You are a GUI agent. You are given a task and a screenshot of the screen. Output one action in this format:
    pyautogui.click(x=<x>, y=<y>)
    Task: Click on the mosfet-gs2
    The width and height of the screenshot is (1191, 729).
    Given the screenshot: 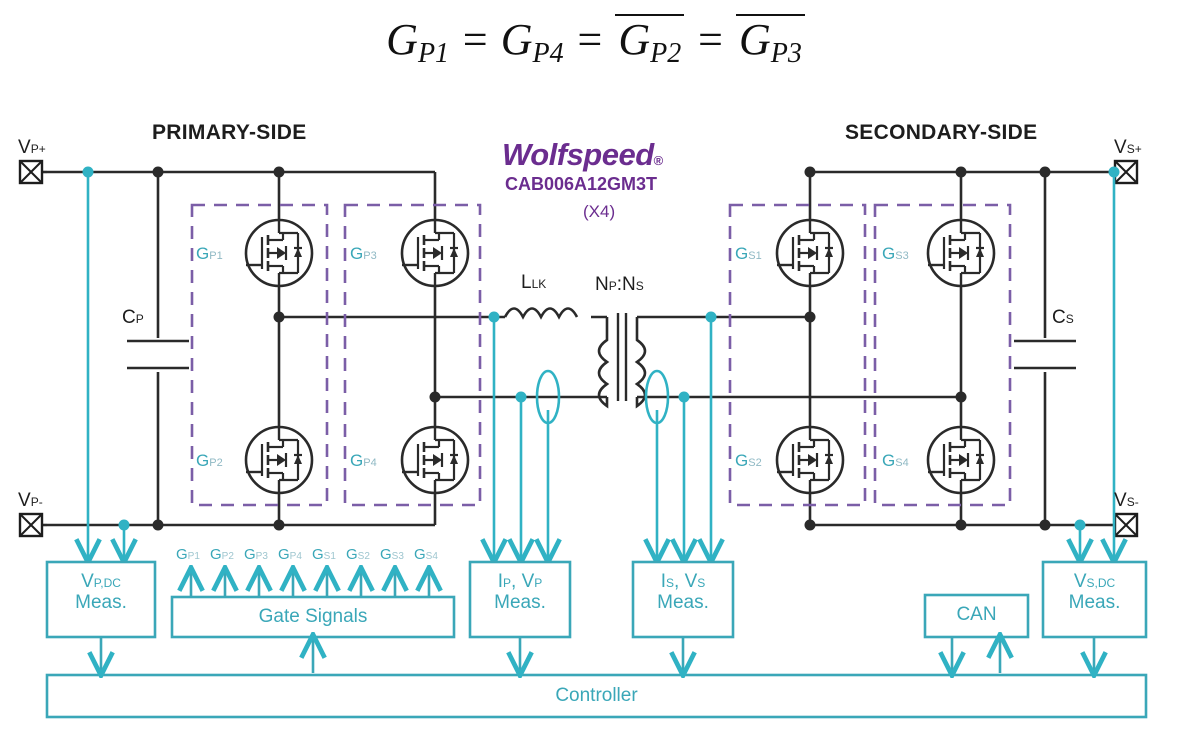 What is the action you would take?
    pyautogui.click(x=810, y=460)
    